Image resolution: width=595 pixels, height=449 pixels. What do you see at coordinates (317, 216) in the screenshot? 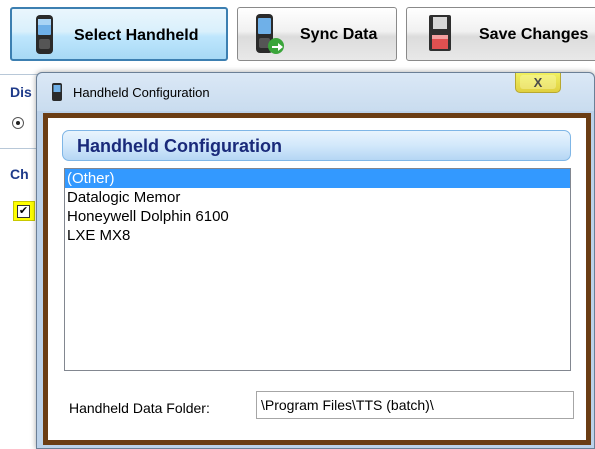
I see `list-item: Honeywell Dolphin 6100` at bounding box center [317, 216].